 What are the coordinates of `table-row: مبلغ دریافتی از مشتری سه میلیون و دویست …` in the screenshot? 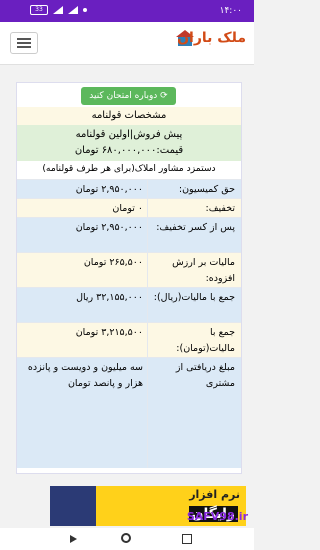 It's located at (129, 412).